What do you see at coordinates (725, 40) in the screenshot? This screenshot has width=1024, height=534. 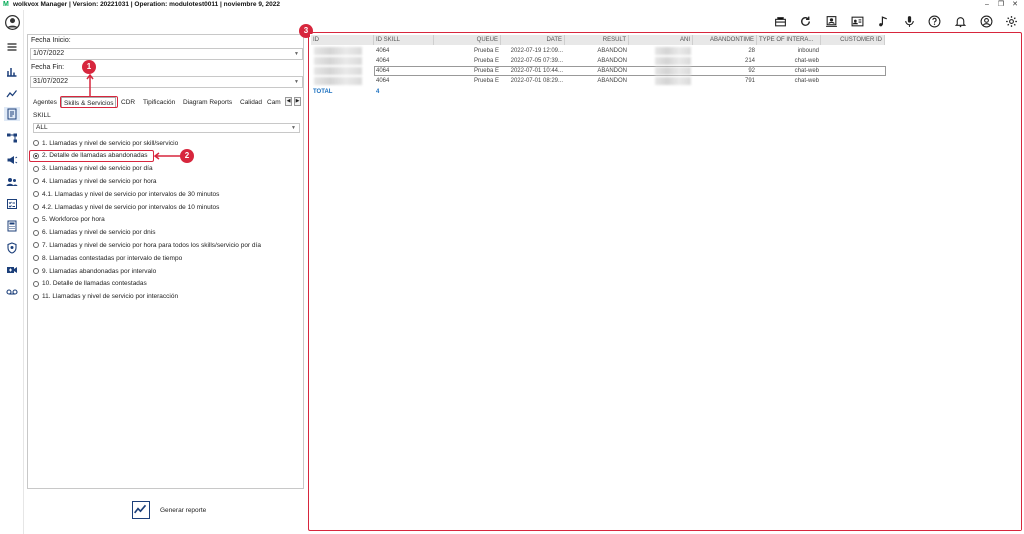 I see `col-header-abandontime: ABANDONTIME` at bounding box center [725, 40].